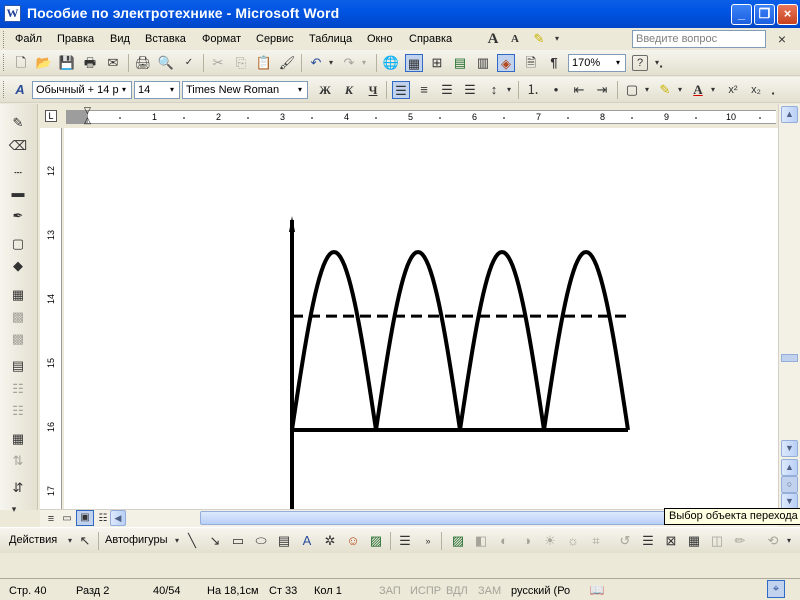 The width and height of the screenshot is (800, 600). I want to click on columns-icon: ▥, so click(483, 63).